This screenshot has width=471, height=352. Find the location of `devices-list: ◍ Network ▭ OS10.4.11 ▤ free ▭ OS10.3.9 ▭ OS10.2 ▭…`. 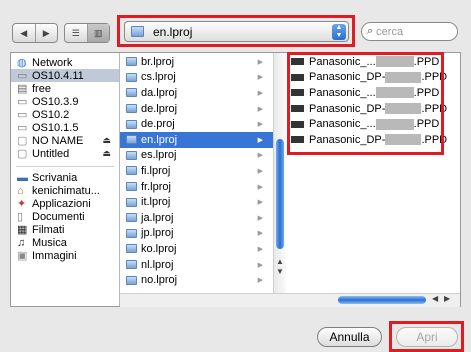

devices-list: ◍ Network ▭ OS10.4.11 ▤ free ▭ OS10.3.9 ▭ OS10.2 ▭… is located at coordinates (65, 106).